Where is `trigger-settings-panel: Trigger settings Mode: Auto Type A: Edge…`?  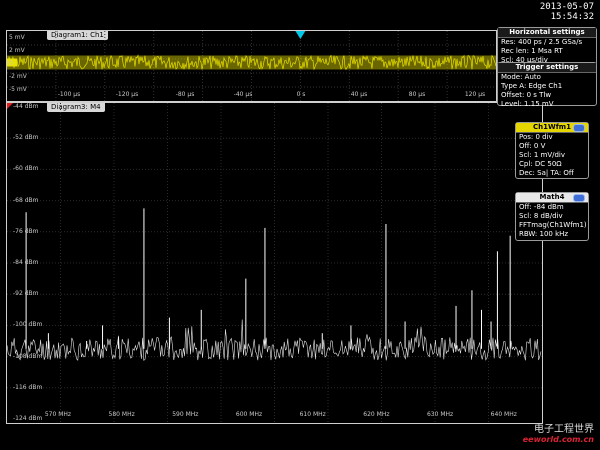
trigger-settings-panel: Trigger settings Mode: Auto Type A: Edge… is located at coordinates (547, 85).